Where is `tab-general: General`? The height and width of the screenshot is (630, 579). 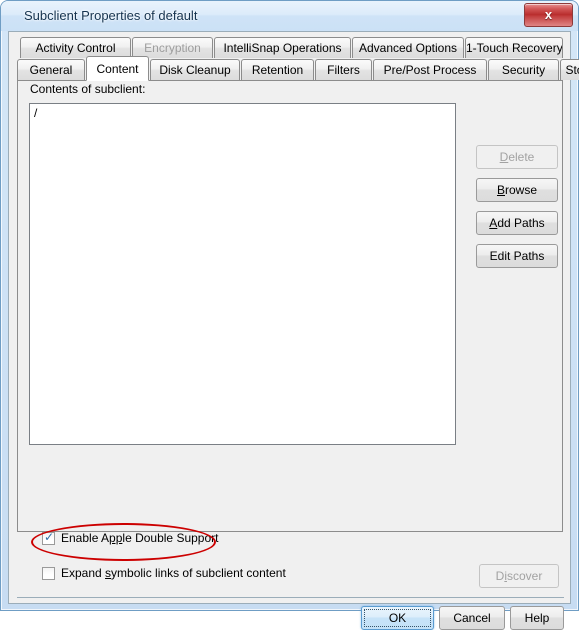
tab-general: General is located at coordinates (51, 69).